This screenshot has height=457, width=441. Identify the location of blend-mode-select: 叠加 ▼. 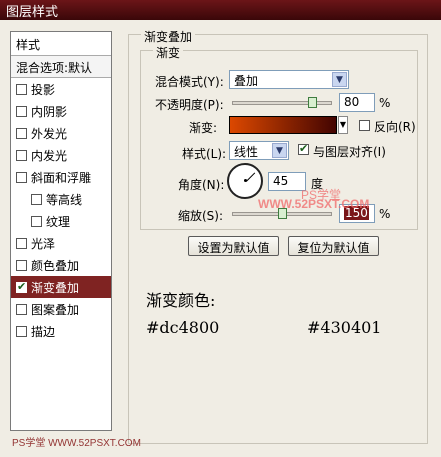
(289, 79).